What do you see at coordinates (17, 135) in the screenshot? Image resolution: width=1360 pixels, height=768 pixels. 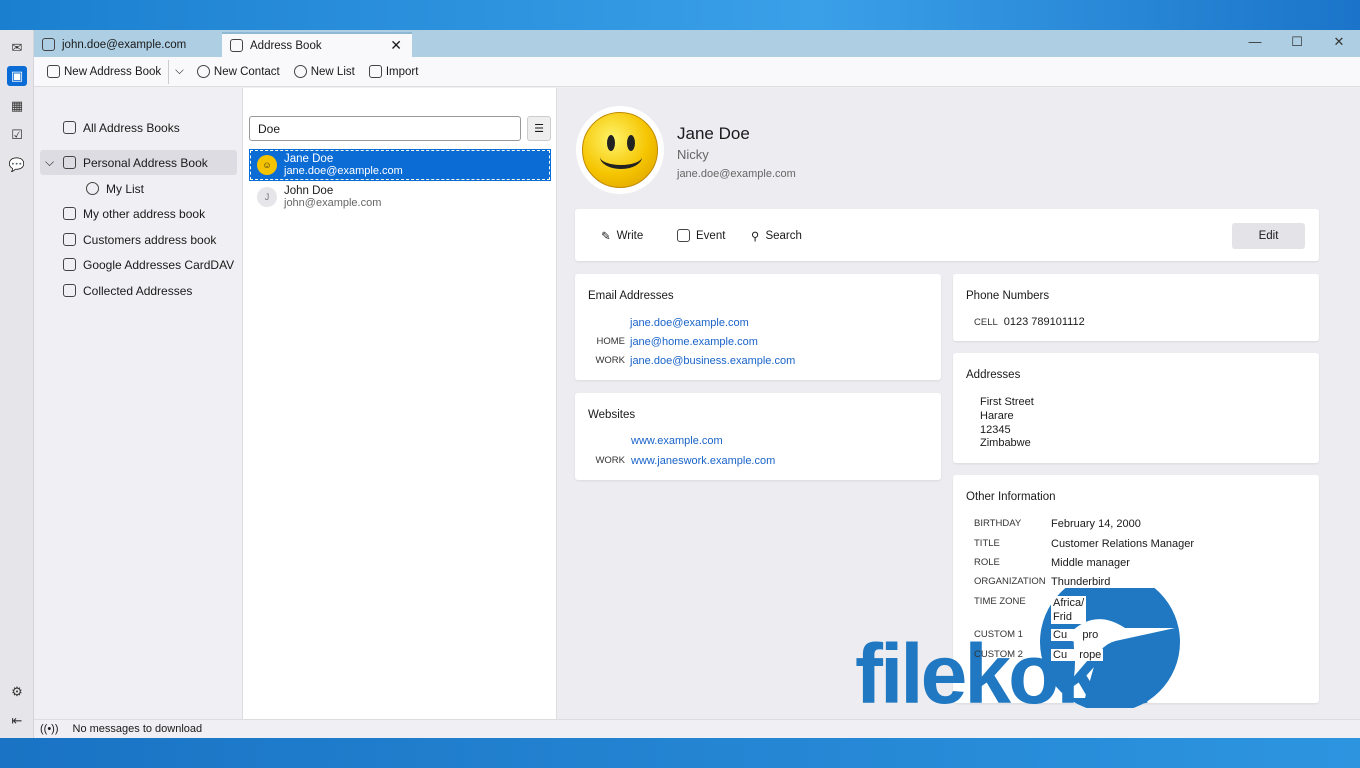 I see `tasks-icon: ☑` at bounding box center [17, 135].